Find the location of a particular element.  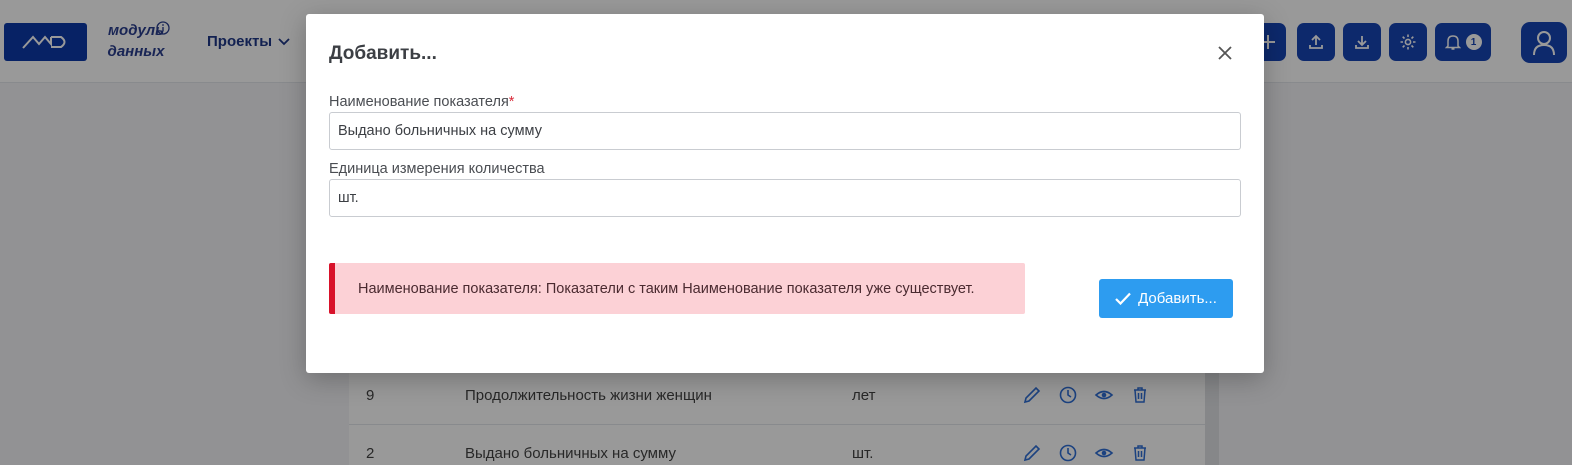

indicator-name-label: Наименование показателя* is located at coordinates (421, 102).